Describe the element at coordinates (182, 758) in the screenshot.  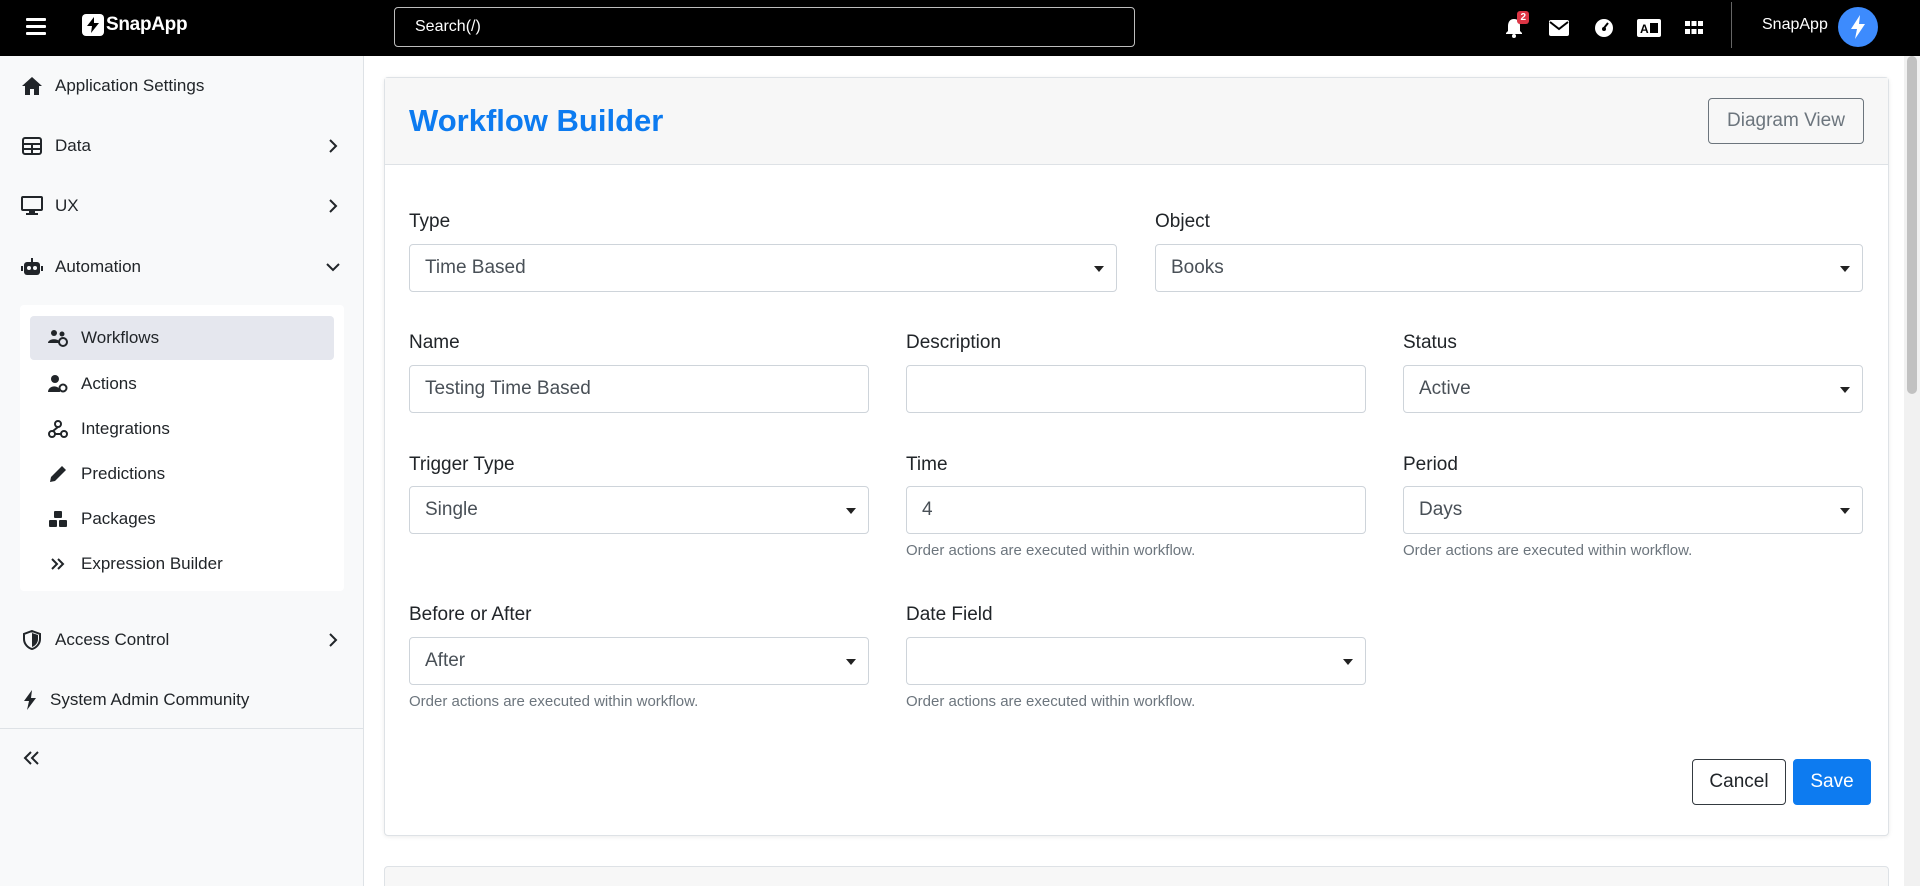
I see `collapse-sidebar-button` at that location.